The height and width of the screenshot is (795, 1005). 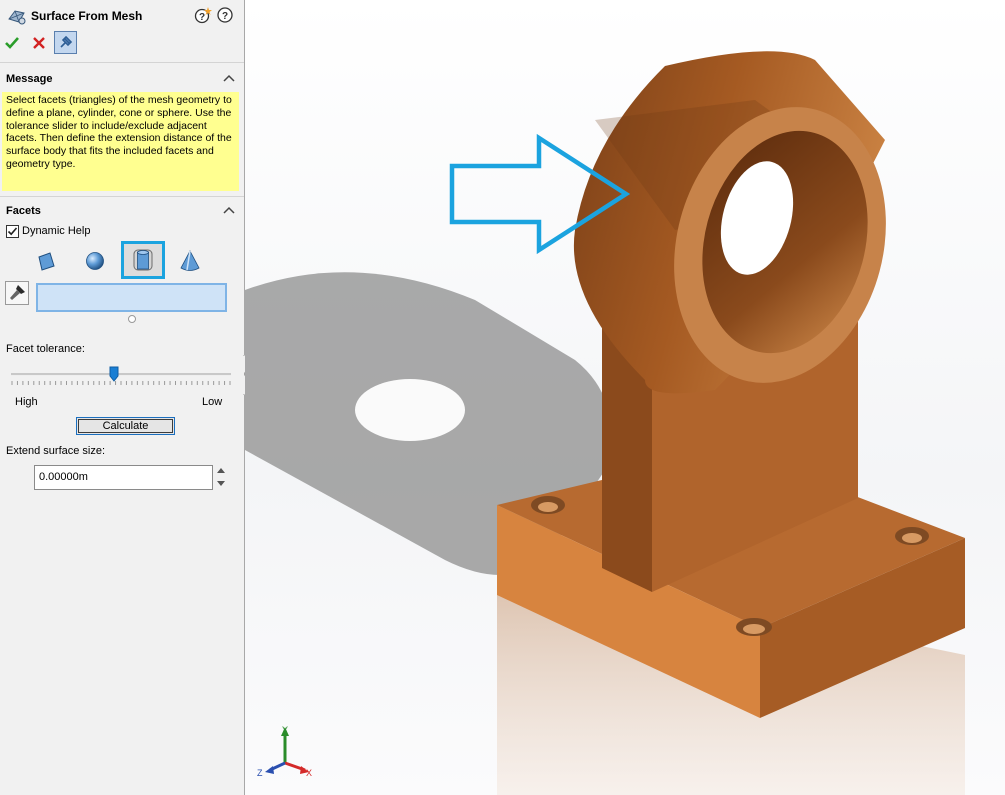 I want to click on facet-tolerance-label: Facet tolerance:, so click(x=45, y=349).